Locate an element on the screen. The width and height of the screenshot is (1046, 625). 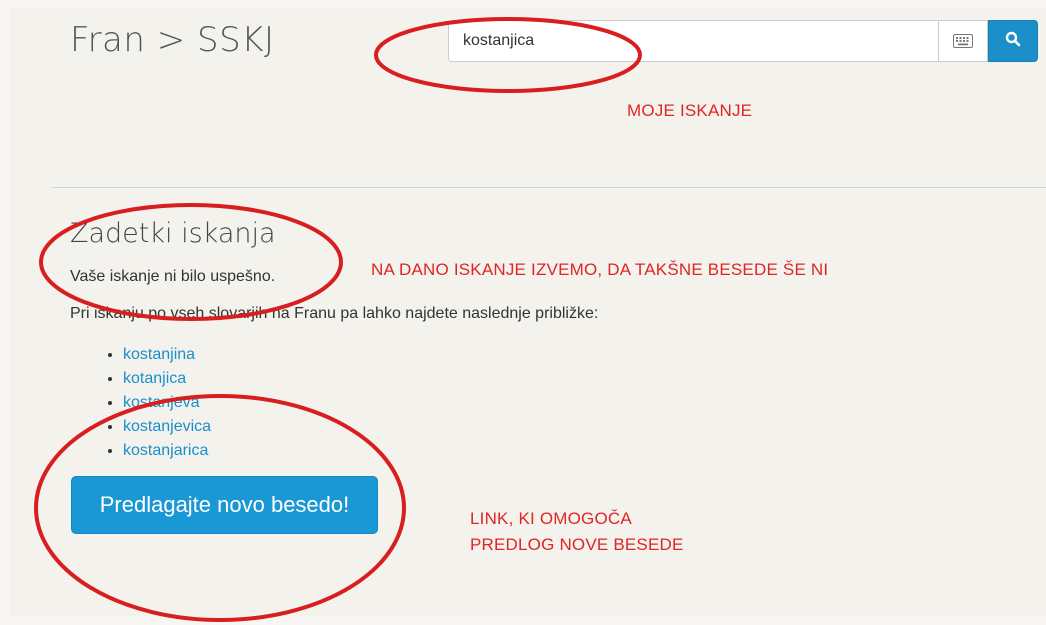
keyboard-button is located at coordinates (963, 41).